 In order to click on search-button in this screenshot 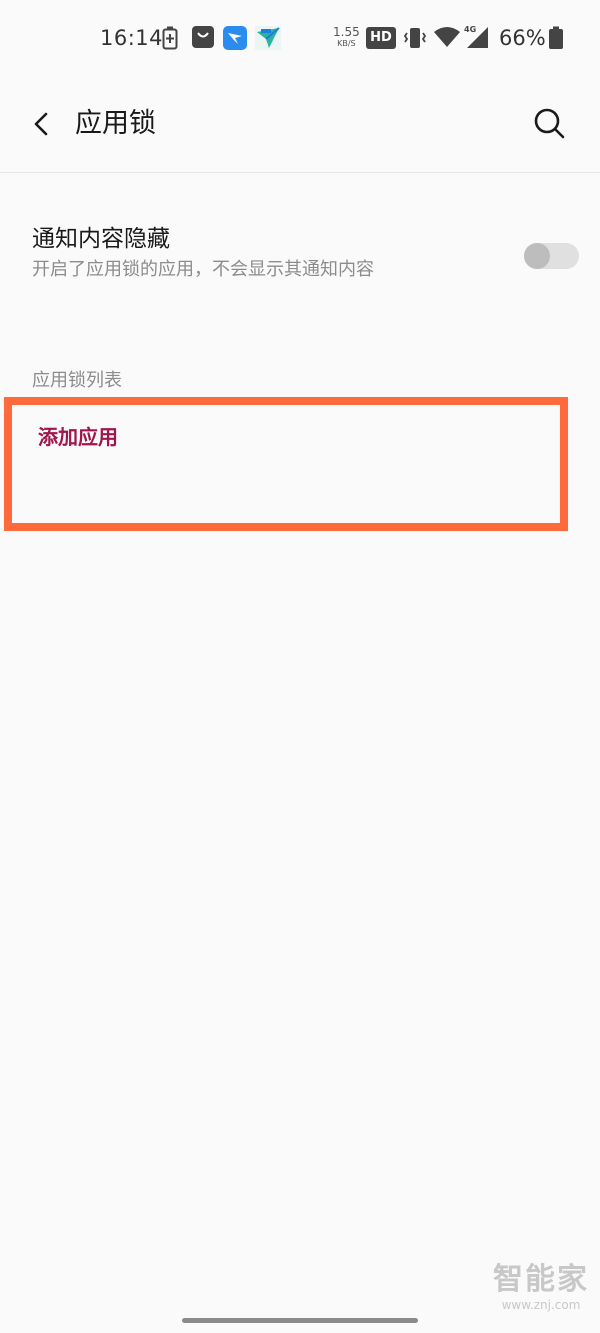, I will do `click(550, 124)`.